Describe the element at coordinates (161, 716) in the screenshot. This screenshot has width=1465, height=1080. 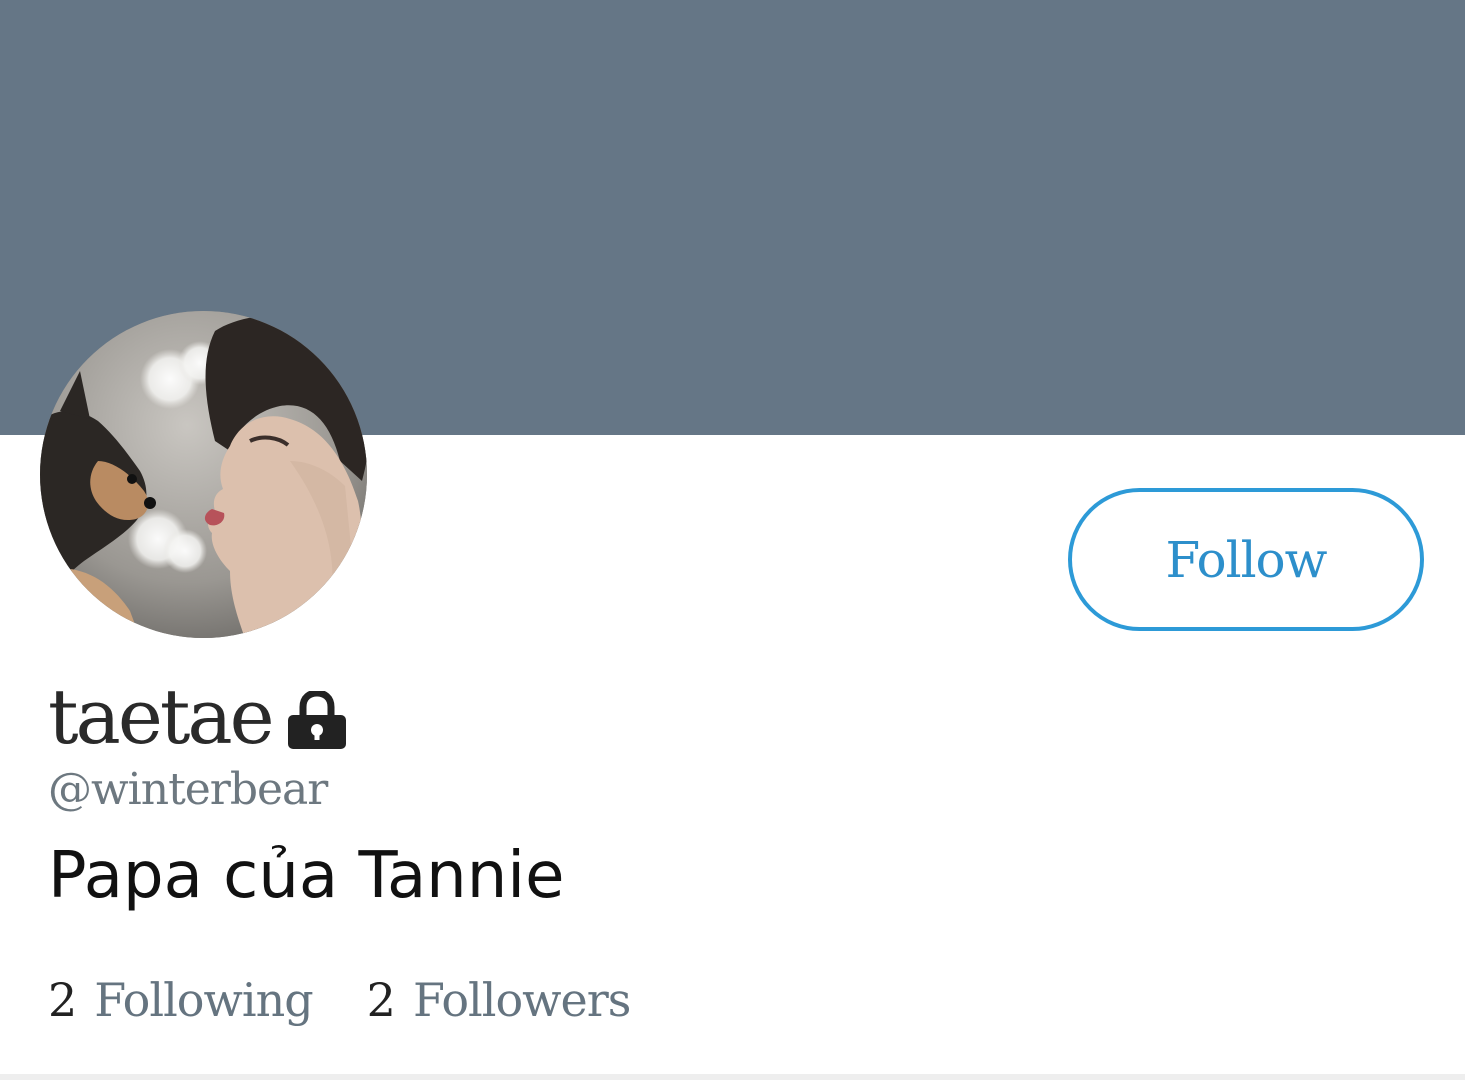
I see `display-name: taetae` at that location.